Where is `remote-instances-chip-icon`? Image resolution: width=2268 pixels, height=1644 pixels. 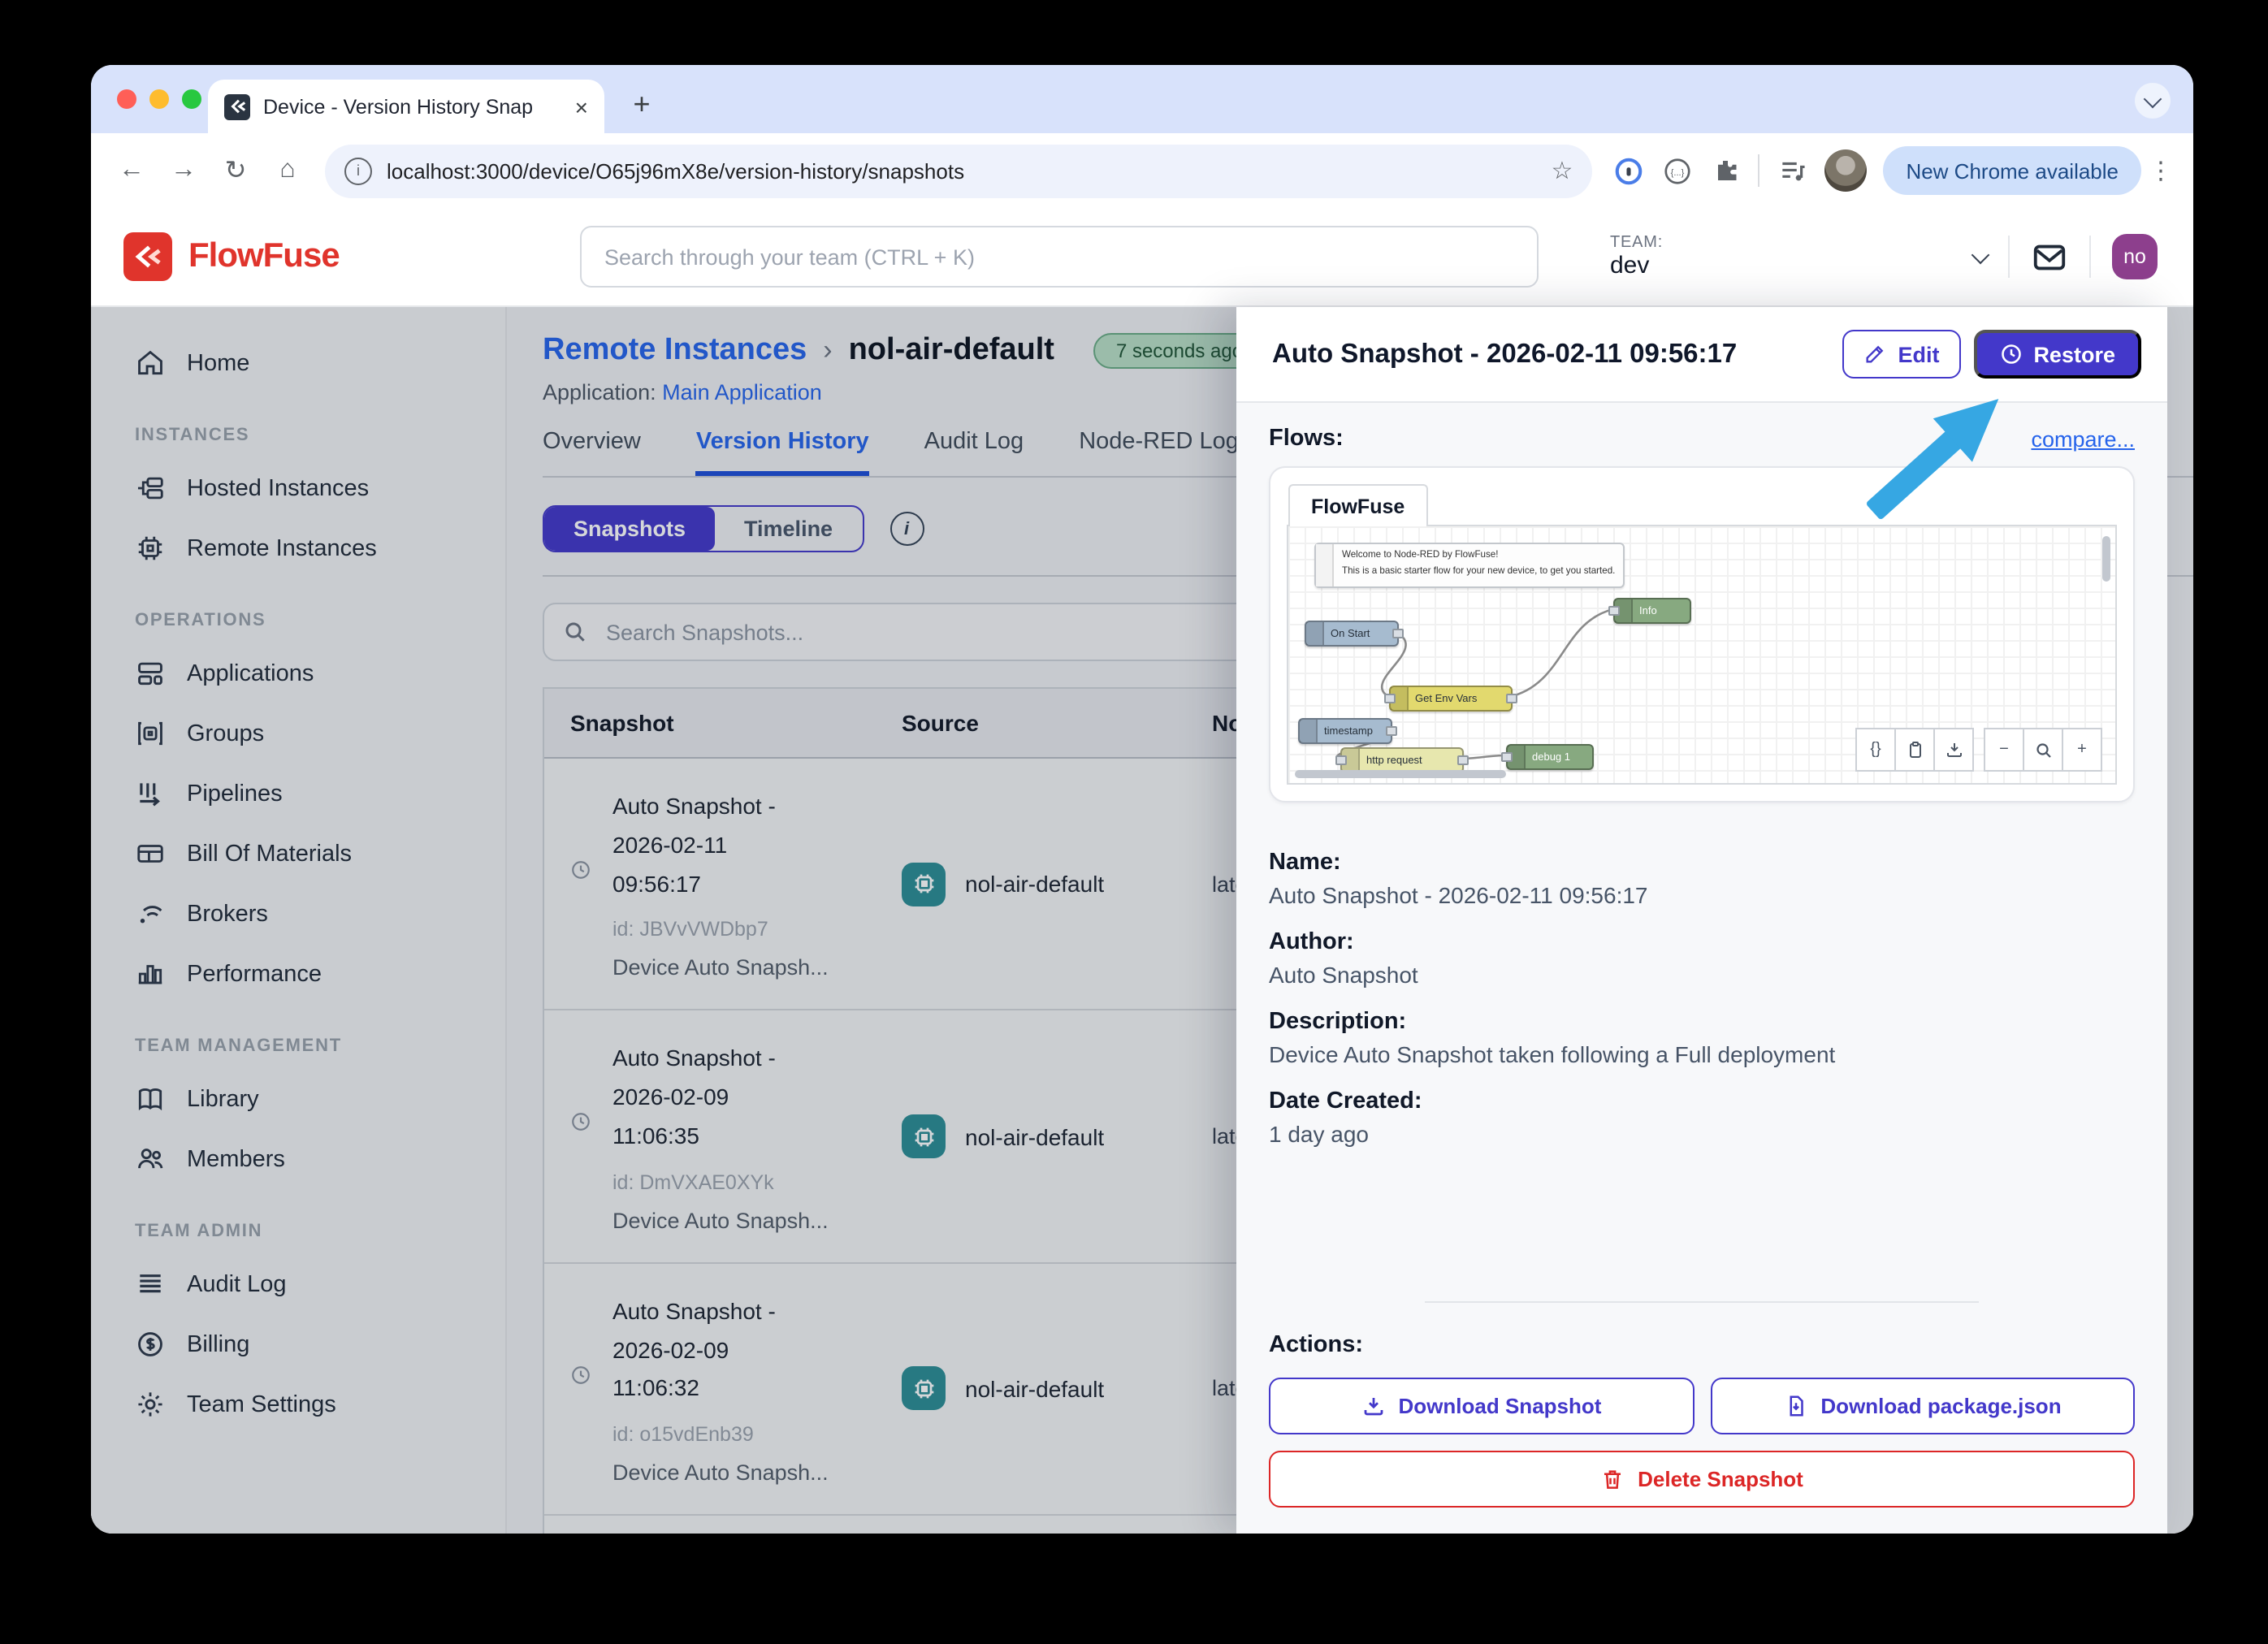
remote-instances-chip-icon is located at coordinates (151, 548).